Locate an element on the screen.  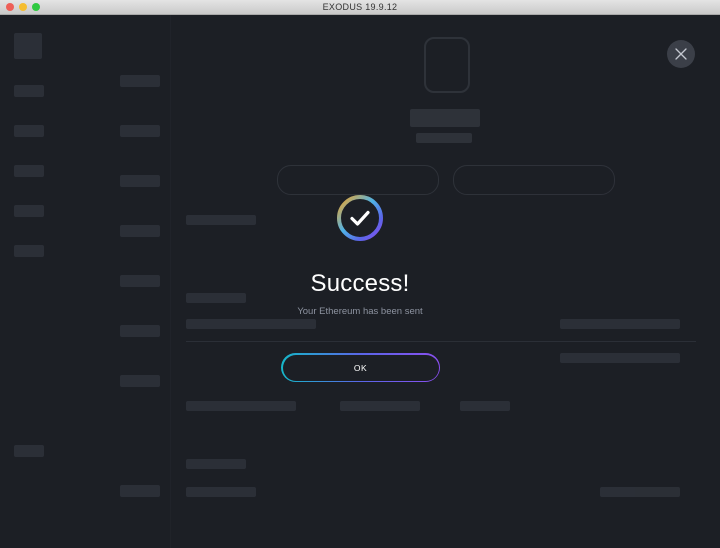
window-title: EXODUS 19.9.12 is located at coordinates (360, 7).